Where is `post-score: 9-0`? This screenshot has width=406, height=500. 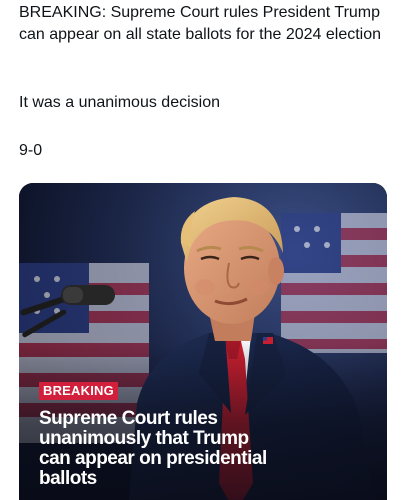 post-score: 9-0 is located at coordinates (31, 150).